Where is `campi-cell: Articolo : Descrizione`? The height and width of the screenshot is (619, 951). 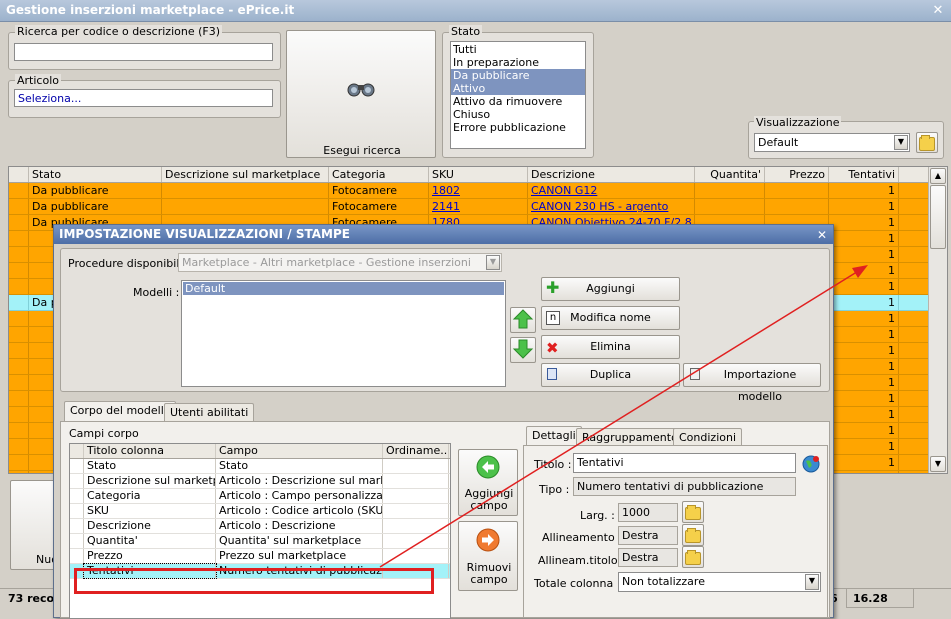 campi-cell: Articolo : Descrizione is located at coordinates (299, 526).